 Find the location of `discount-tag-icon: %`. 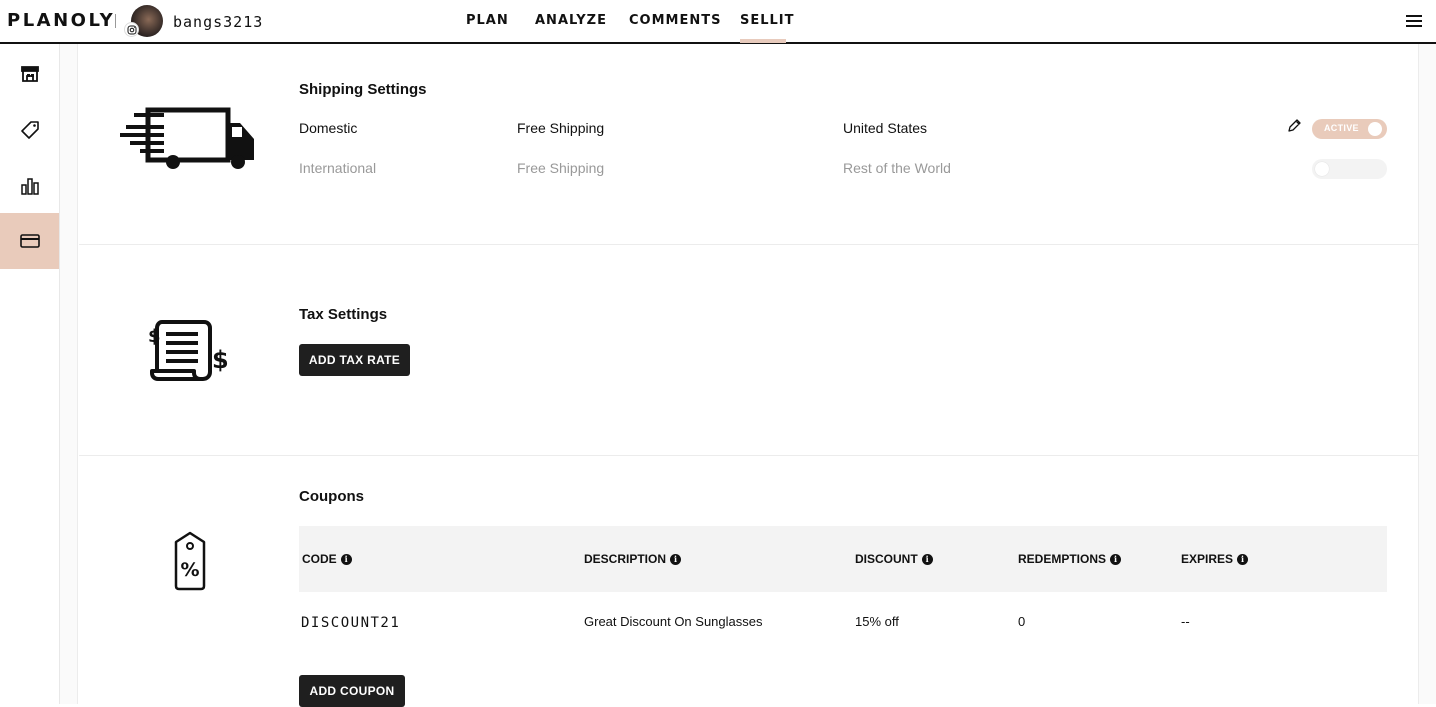

discount-tag-icon: % is located at coordinates (190, 561).